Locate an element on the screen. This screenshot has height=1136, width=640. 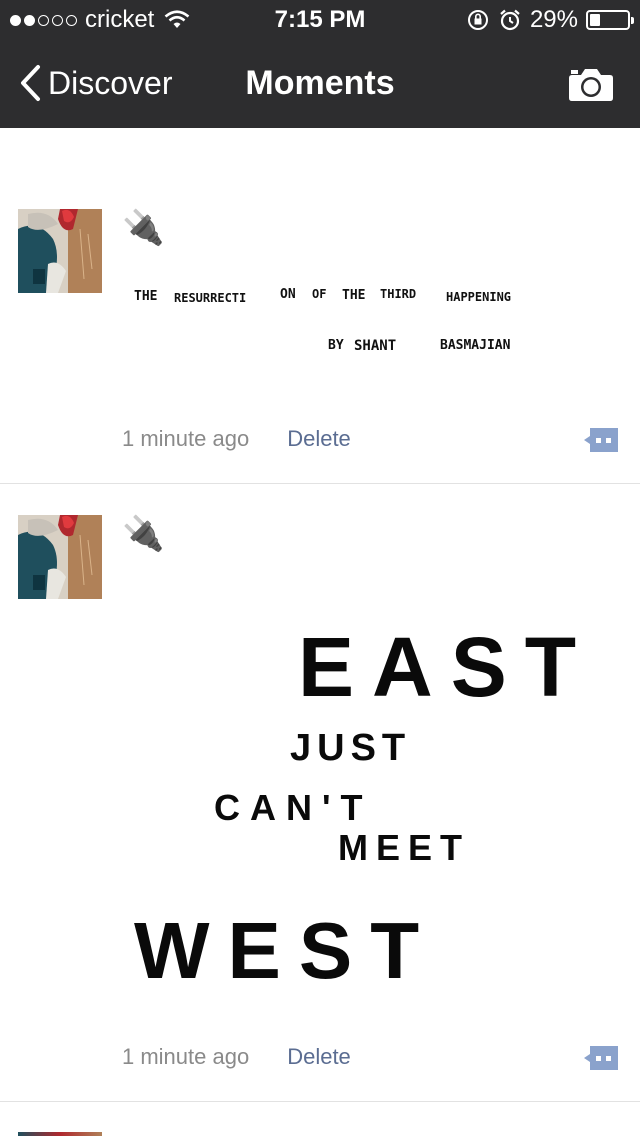
alarm-icon is located at coordinates (510, 20).